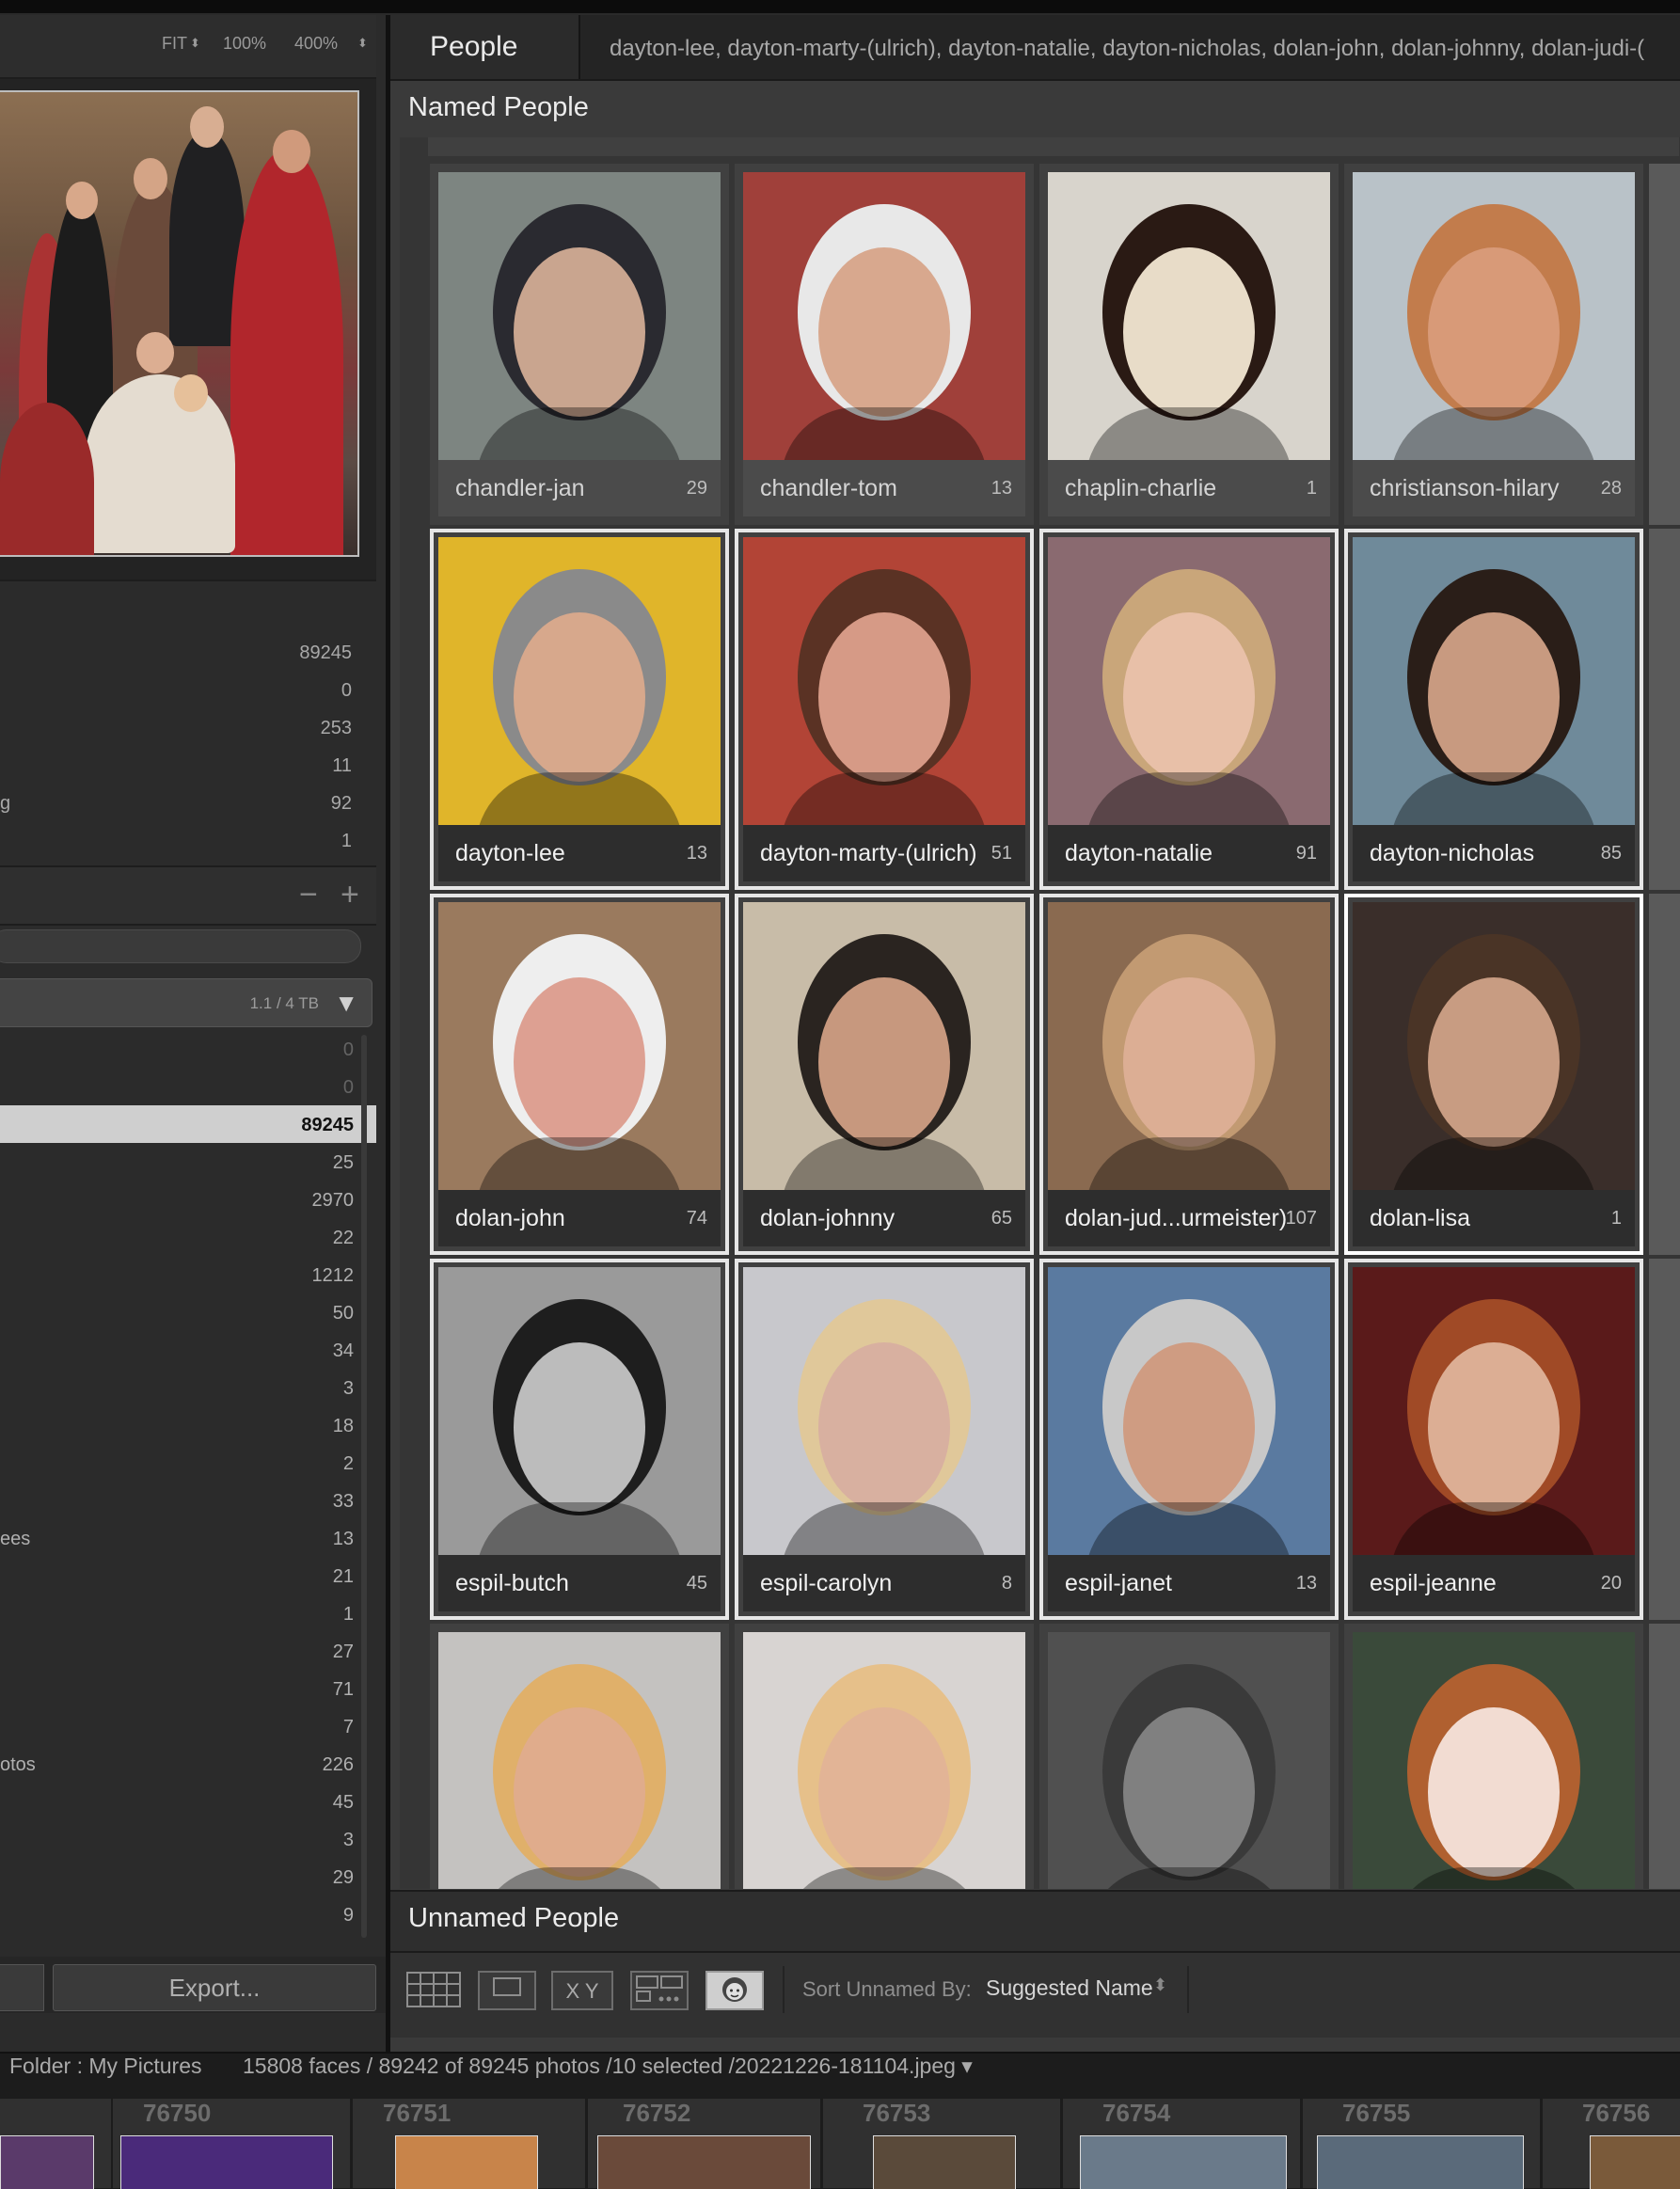  I want to click on person-card: dayton-nicholas 85, so click(1493, 710).